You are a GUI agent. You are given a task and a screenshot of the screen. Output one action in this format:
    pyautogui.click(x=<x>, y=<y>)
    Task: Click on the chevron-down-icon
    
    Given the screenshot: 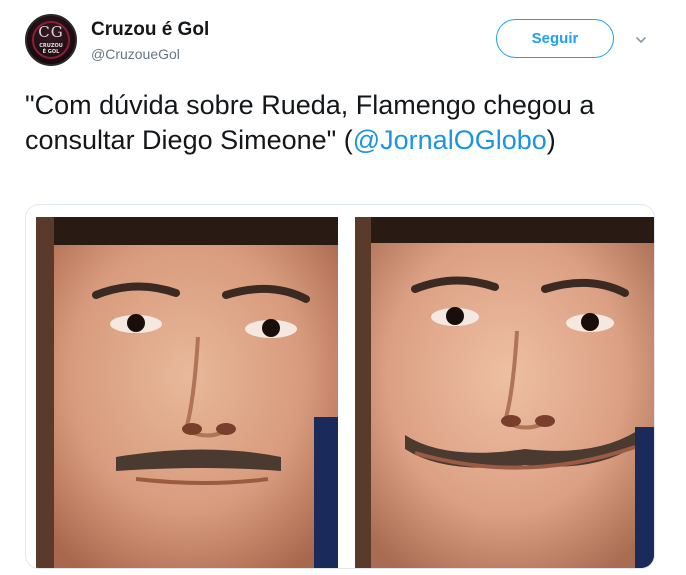 What is the action you would take?
    pyautogui.click(x=641, y=40)
    